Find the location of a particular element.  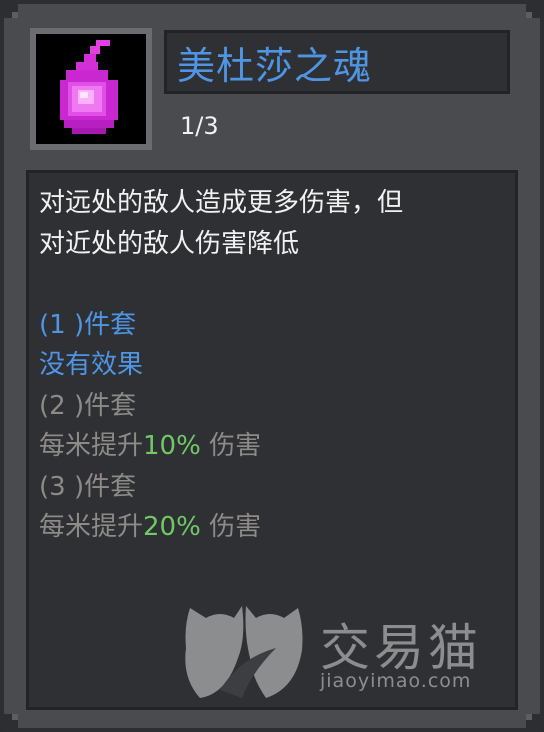

item-icon-frame is located at coordinates (91, 89).